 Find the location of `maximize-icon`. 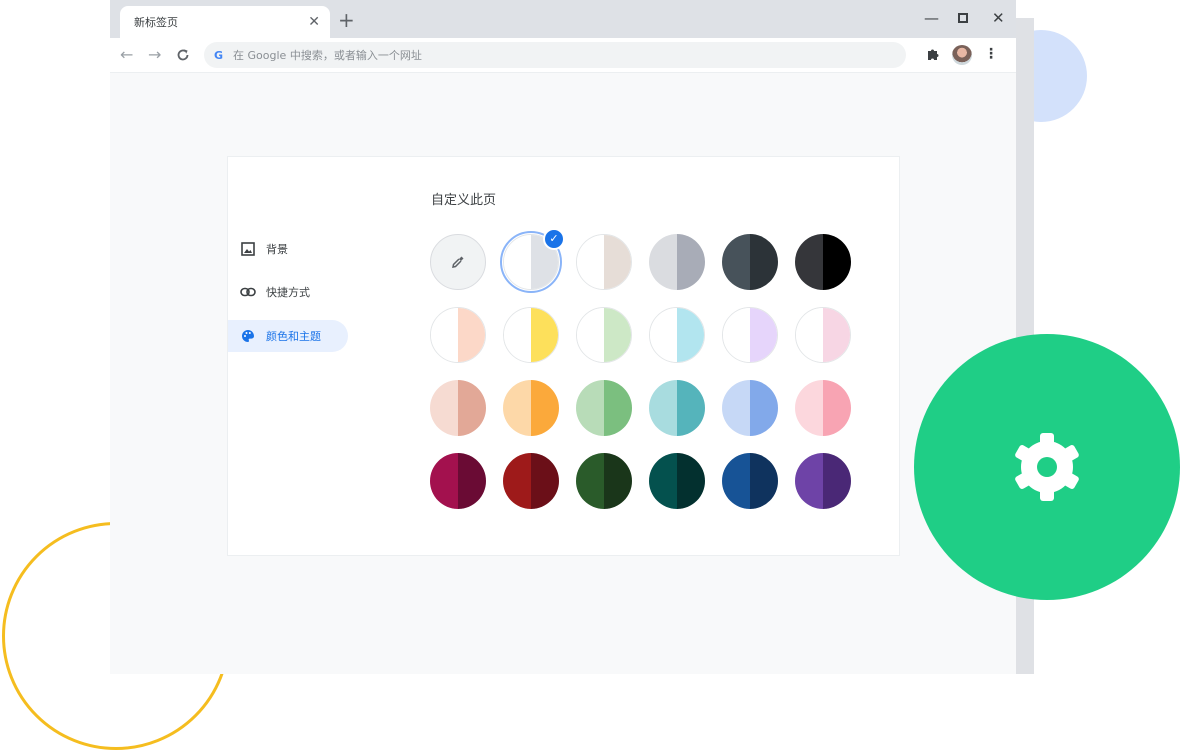

maximize-icon is located at coordinates (963, 18).